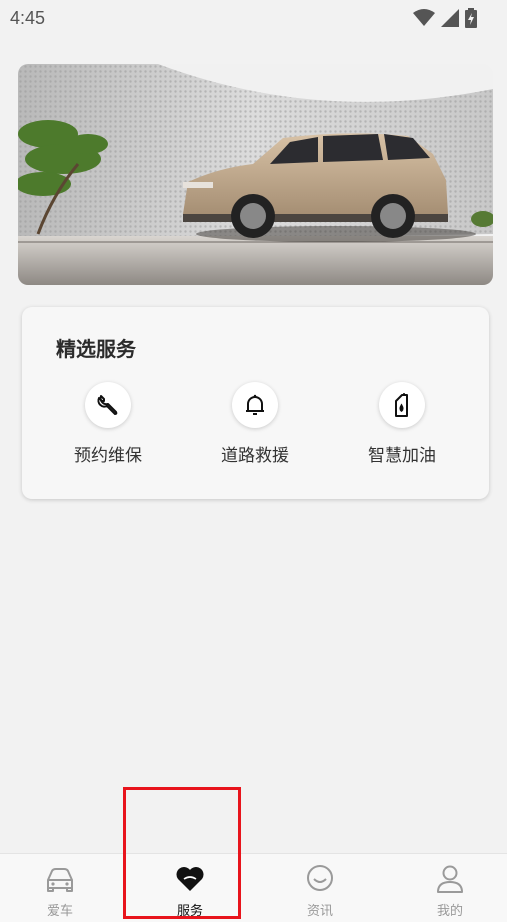  What do you see at coordinates (471, 18) in the screenshot?
I see `battery-icon` at bounding box center [471, 18].